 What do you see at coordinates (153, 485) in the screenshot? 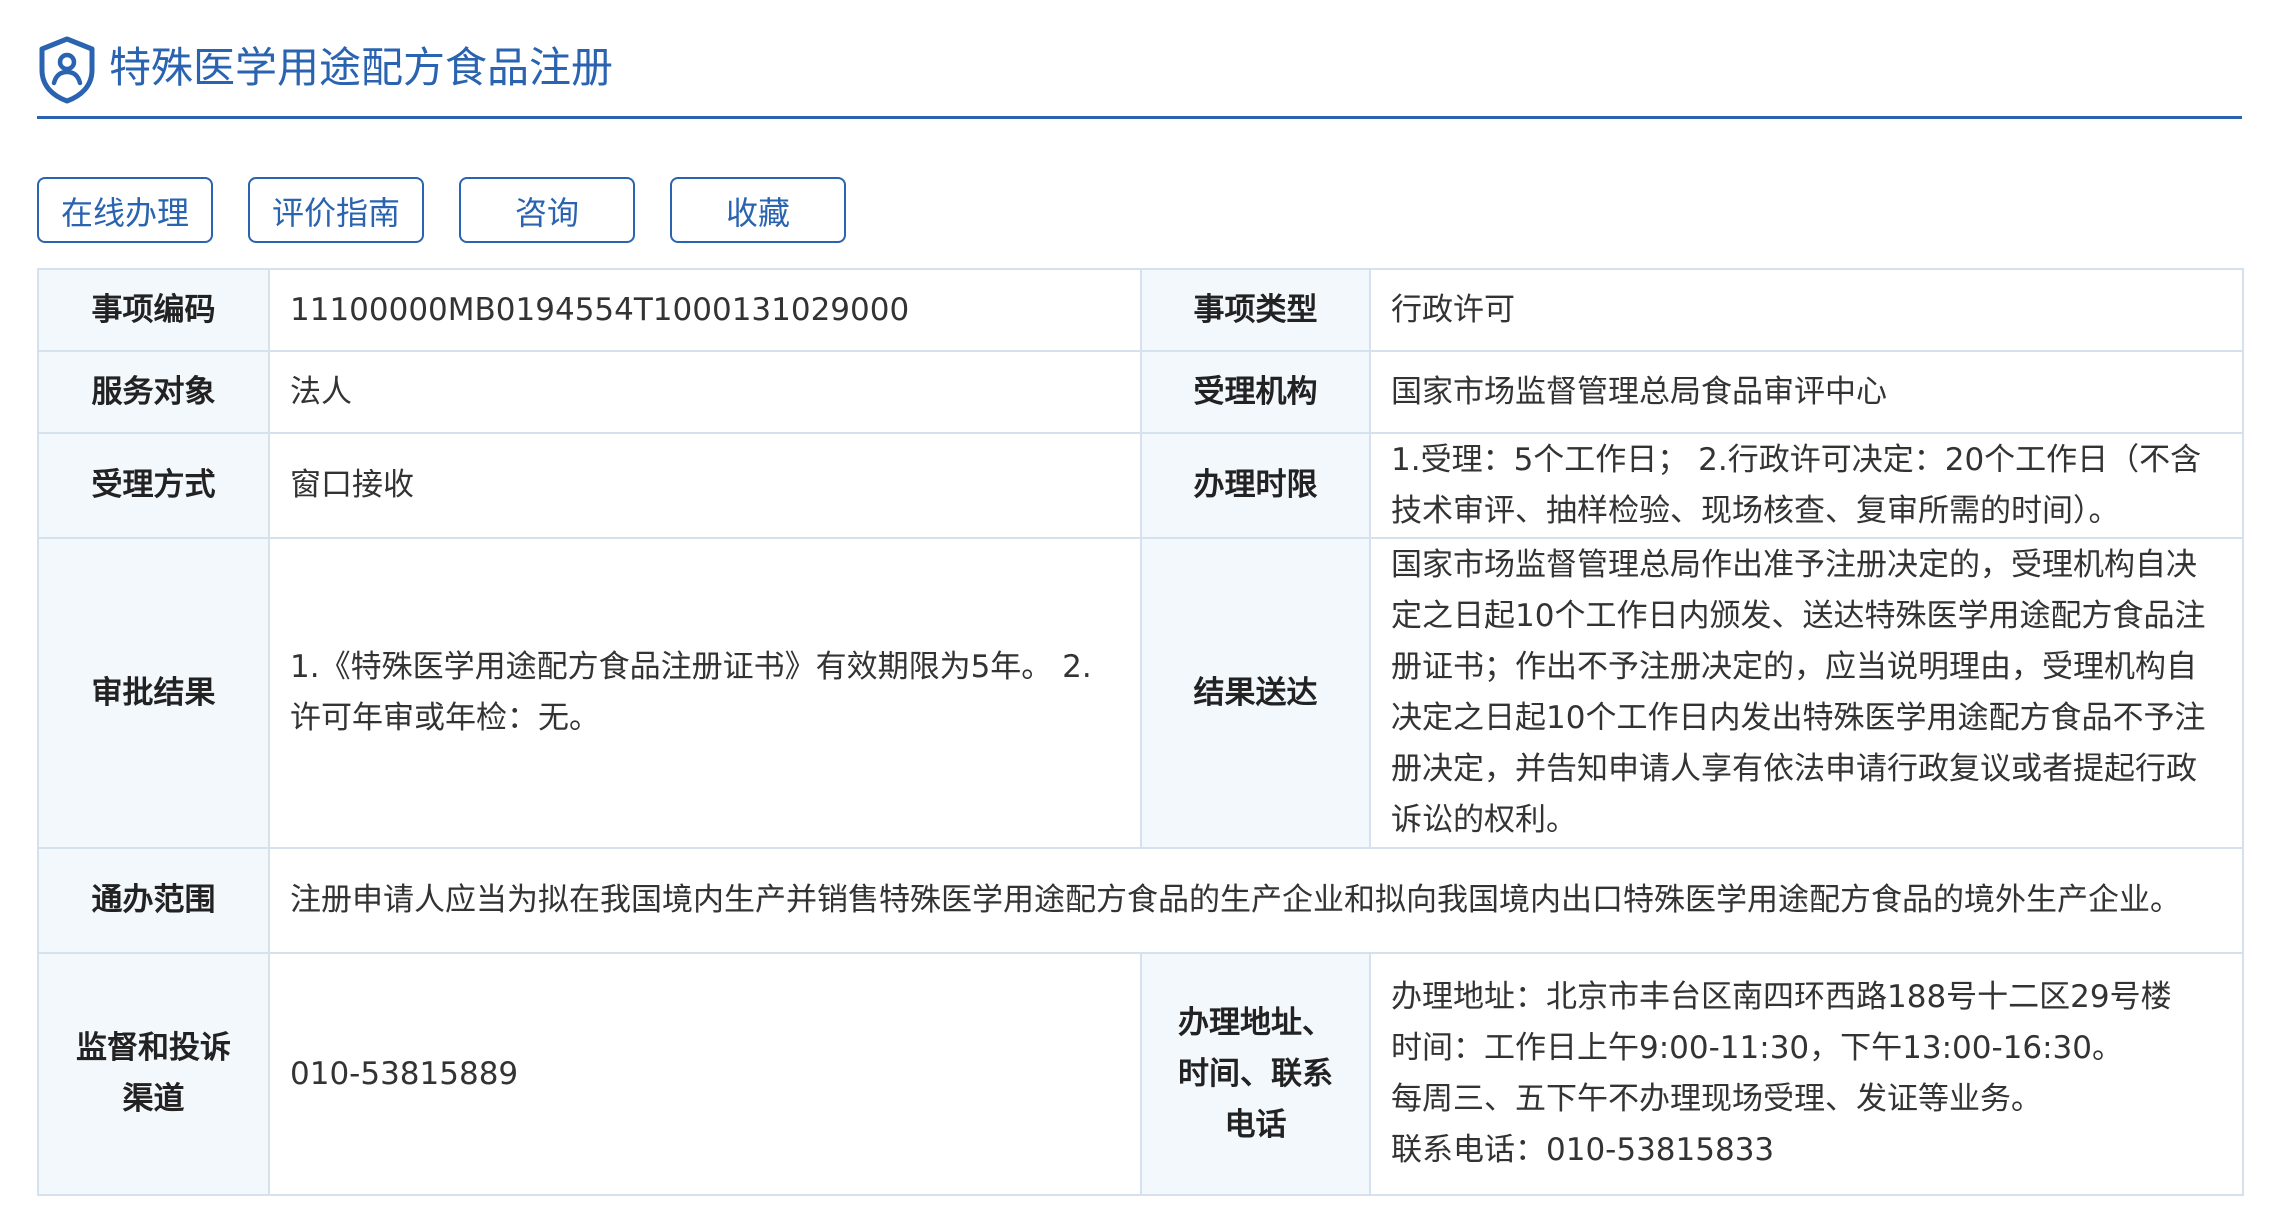
I see `acceptance-method-label: 受理方式` at bounding box center [153, 485].